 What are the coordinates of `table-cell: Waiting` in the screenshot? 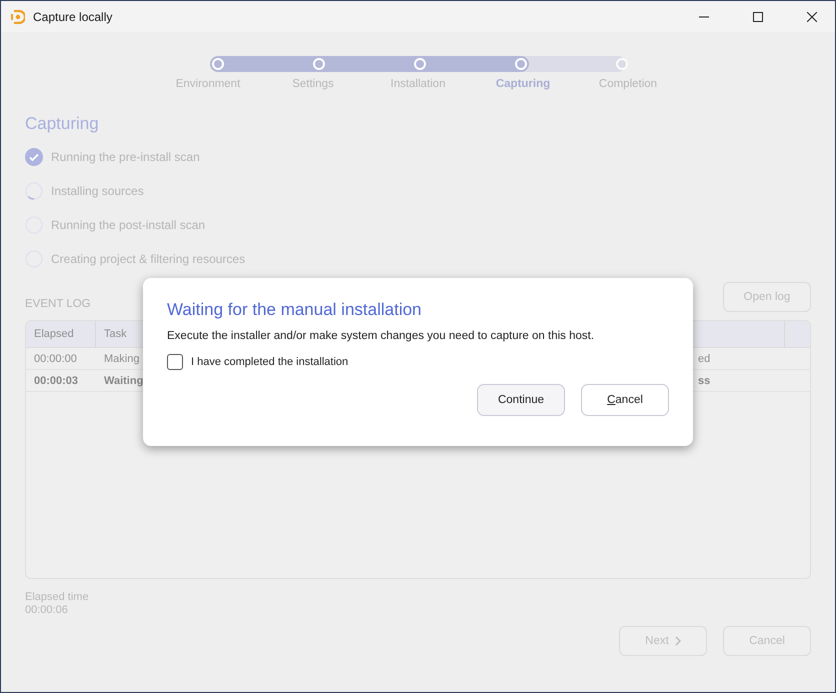 It's located at (124, 380).